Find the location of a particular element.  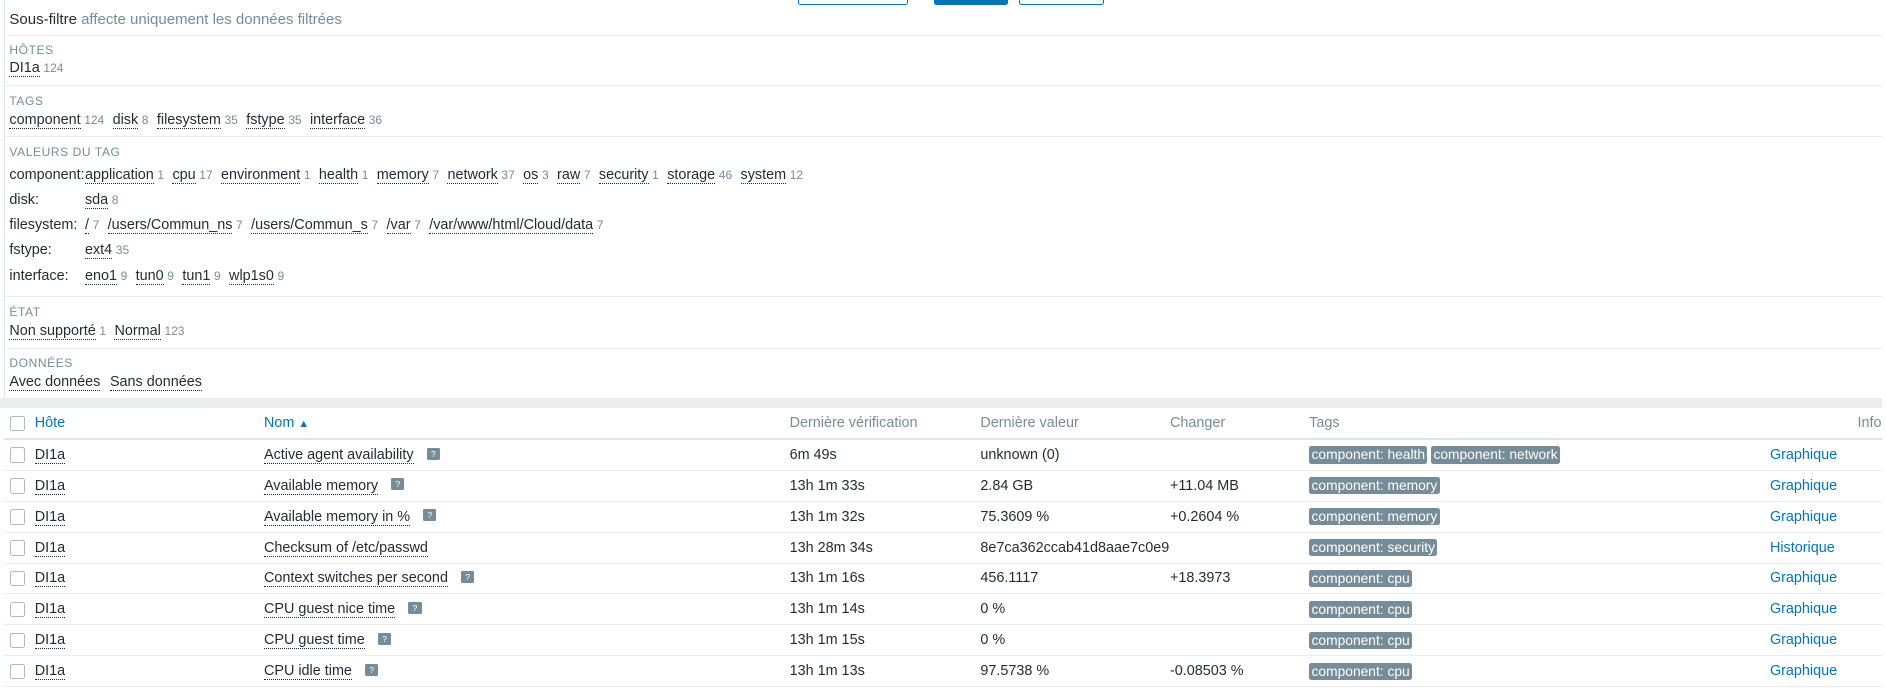

subfilter-item: Sans données is located at coordinates (155, 383).